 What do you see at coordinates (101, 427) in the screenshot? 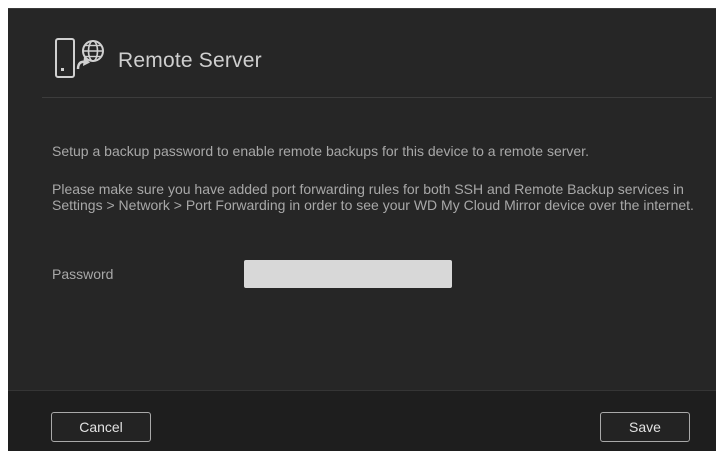
I see `cancel-button: Cancel` at bounding box center [101, 427].